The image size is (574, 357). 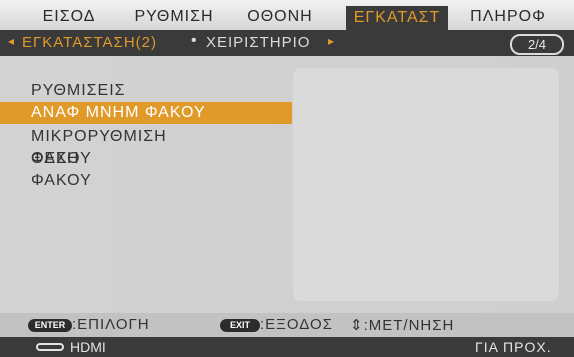 I want to click on enter-key-icon: ENTER, so click(x=50, y=325).